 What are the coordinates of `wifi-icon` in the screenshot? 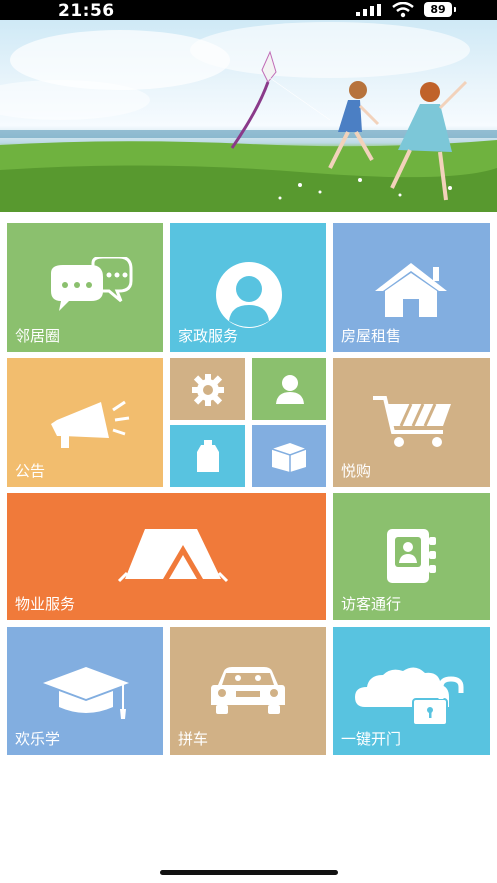 It's located at (403, 10).